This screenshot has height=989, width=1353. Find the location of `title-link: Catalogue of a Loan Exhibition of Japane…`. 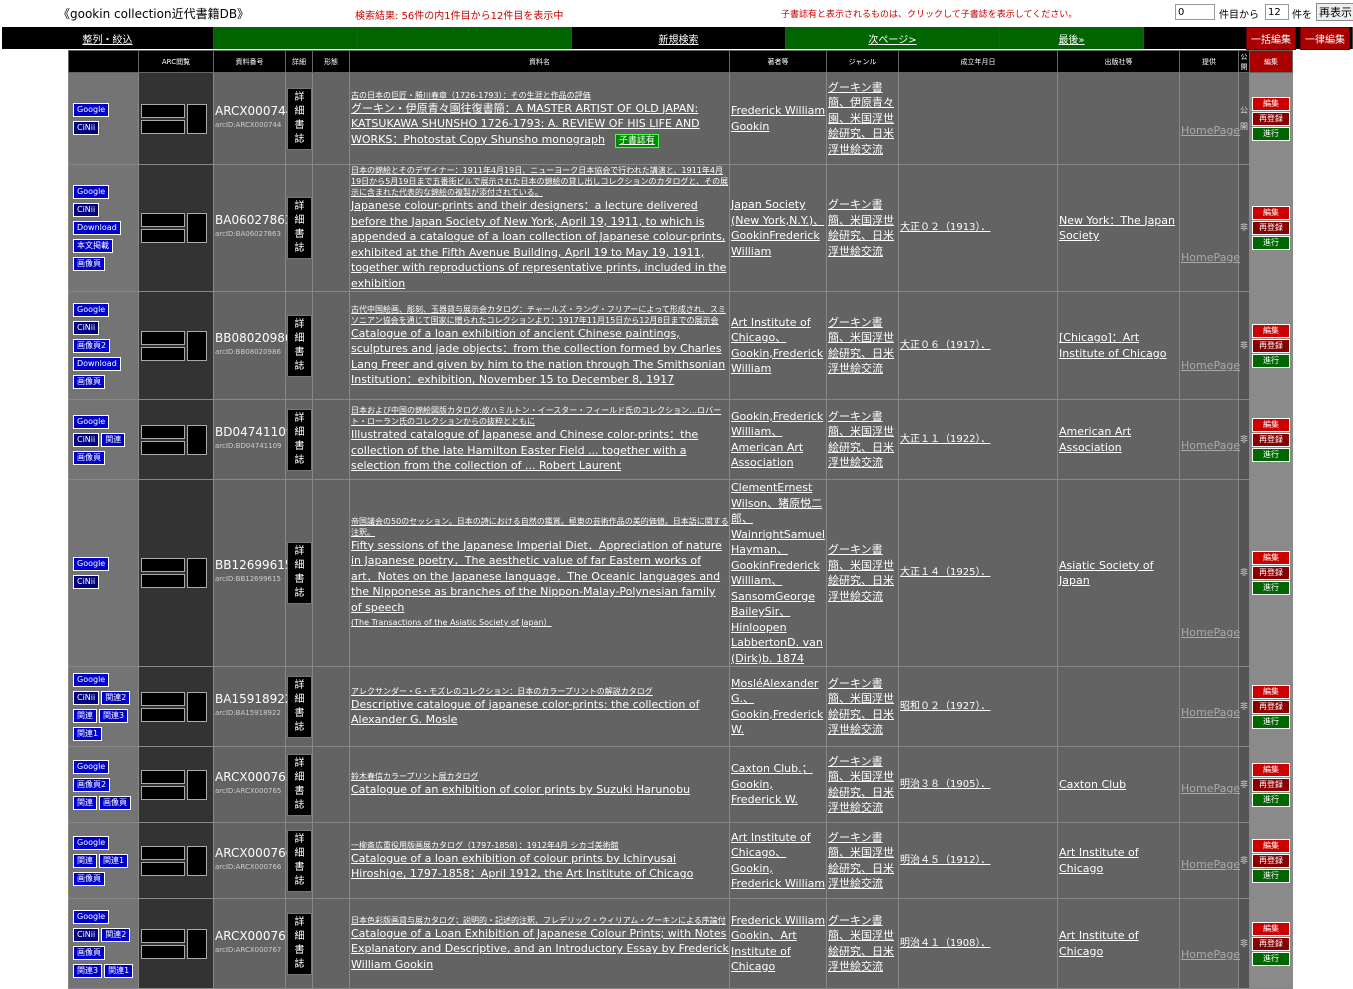

title-link: Catalogue of a Loan Exhibition of Japane… is located at coordinates (540, 949).